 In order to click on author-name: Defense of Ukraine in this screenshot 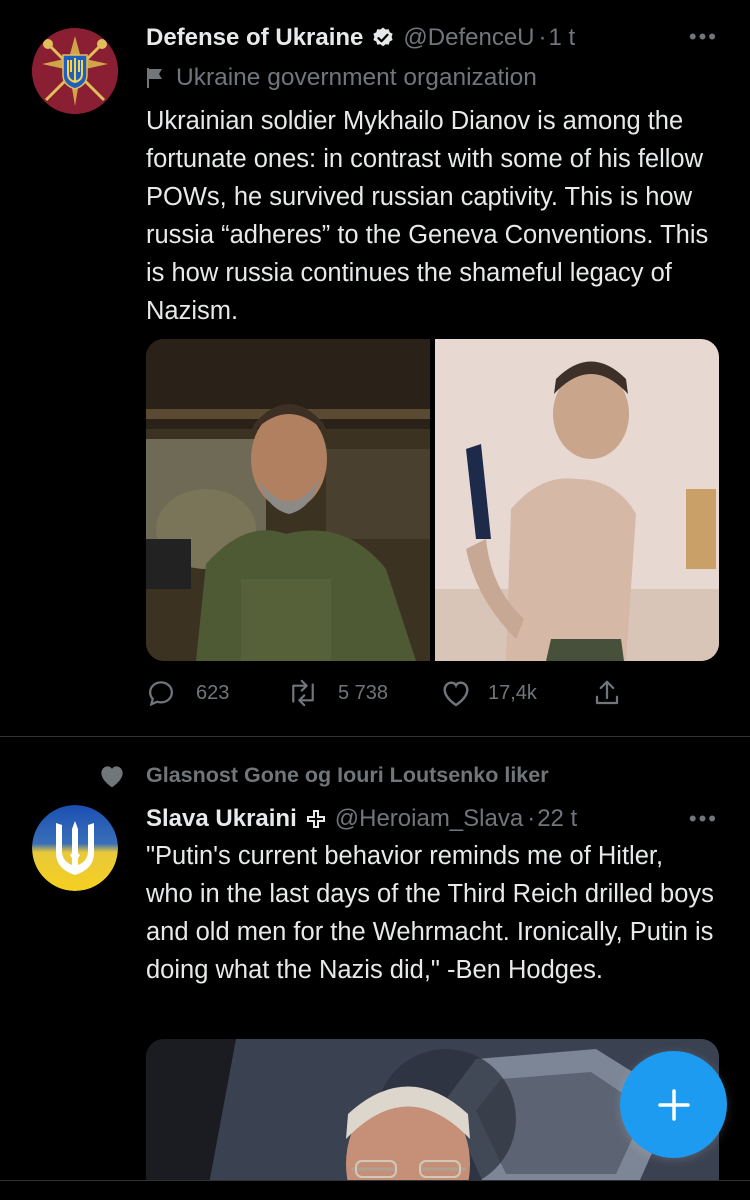, I will do `click(254, 38)`.